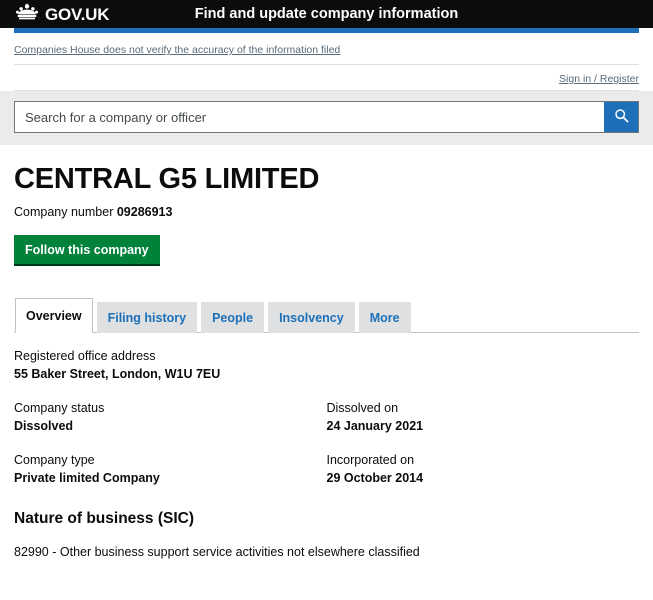 The image size is (653, 600). Describe the element at coordinates (170, 417) in the screenshot. I see `company-status: Company status Dissolved` at that location.